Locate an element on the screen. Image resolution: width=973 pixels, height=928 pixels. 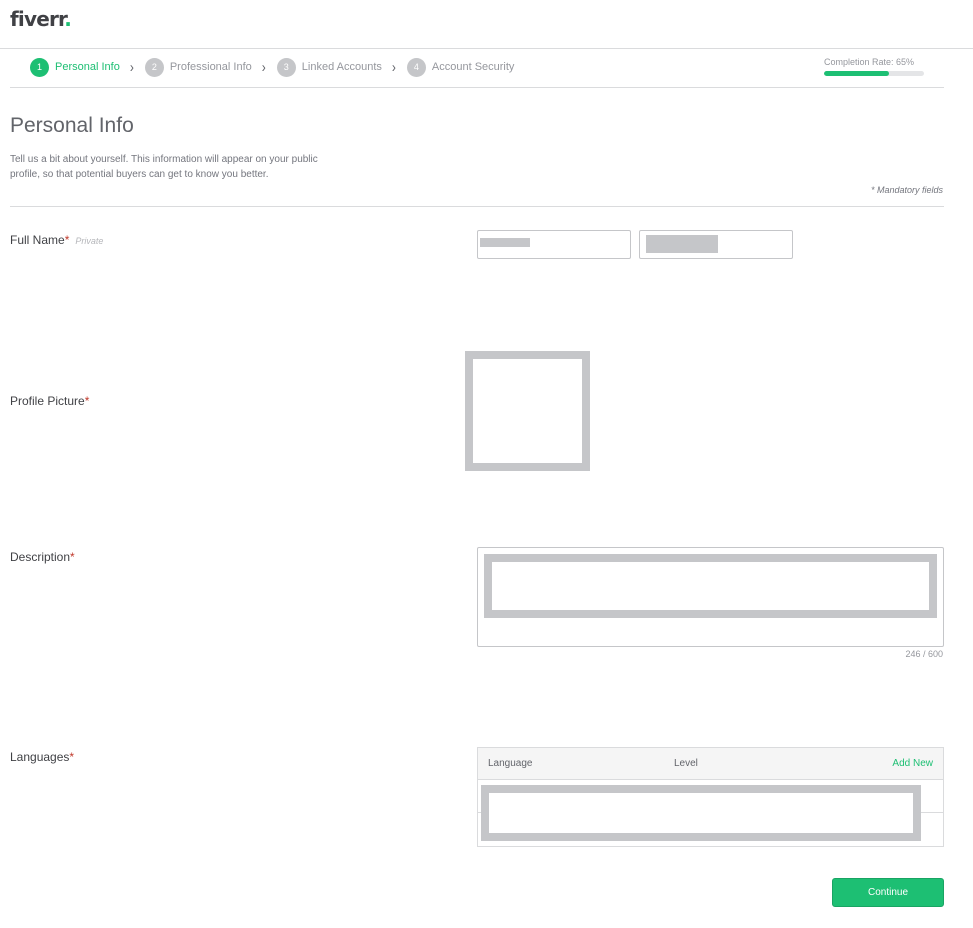
step-label: Account Security is located at coordinates (473, 67).